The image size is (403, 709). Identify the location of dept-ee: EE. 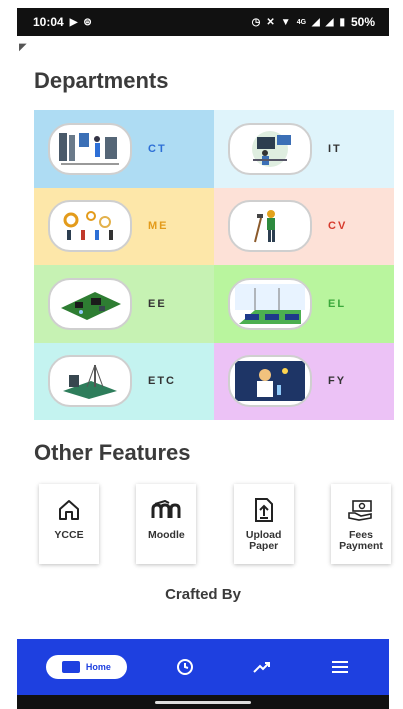
(124, 304).